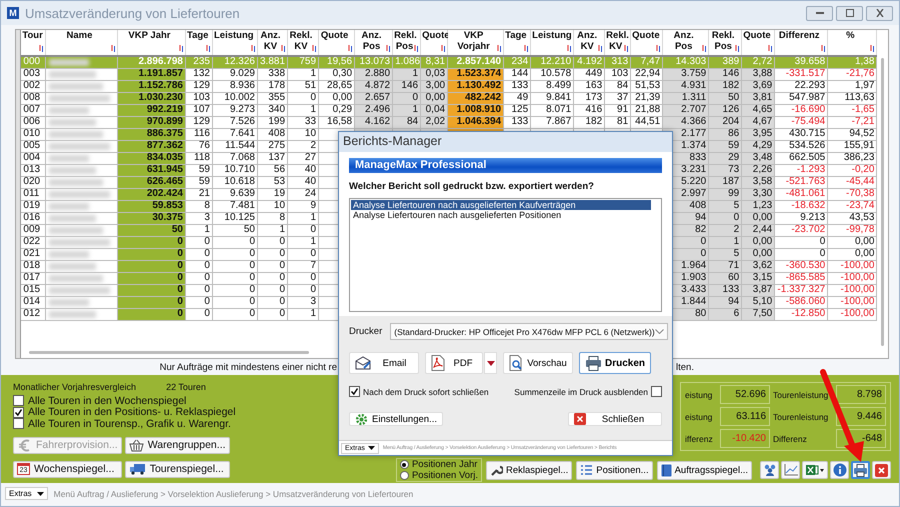 Image resolution: width=900 pixels, height=507 pixels. I want to click on action-button: Vorschau, so click(538, 363).